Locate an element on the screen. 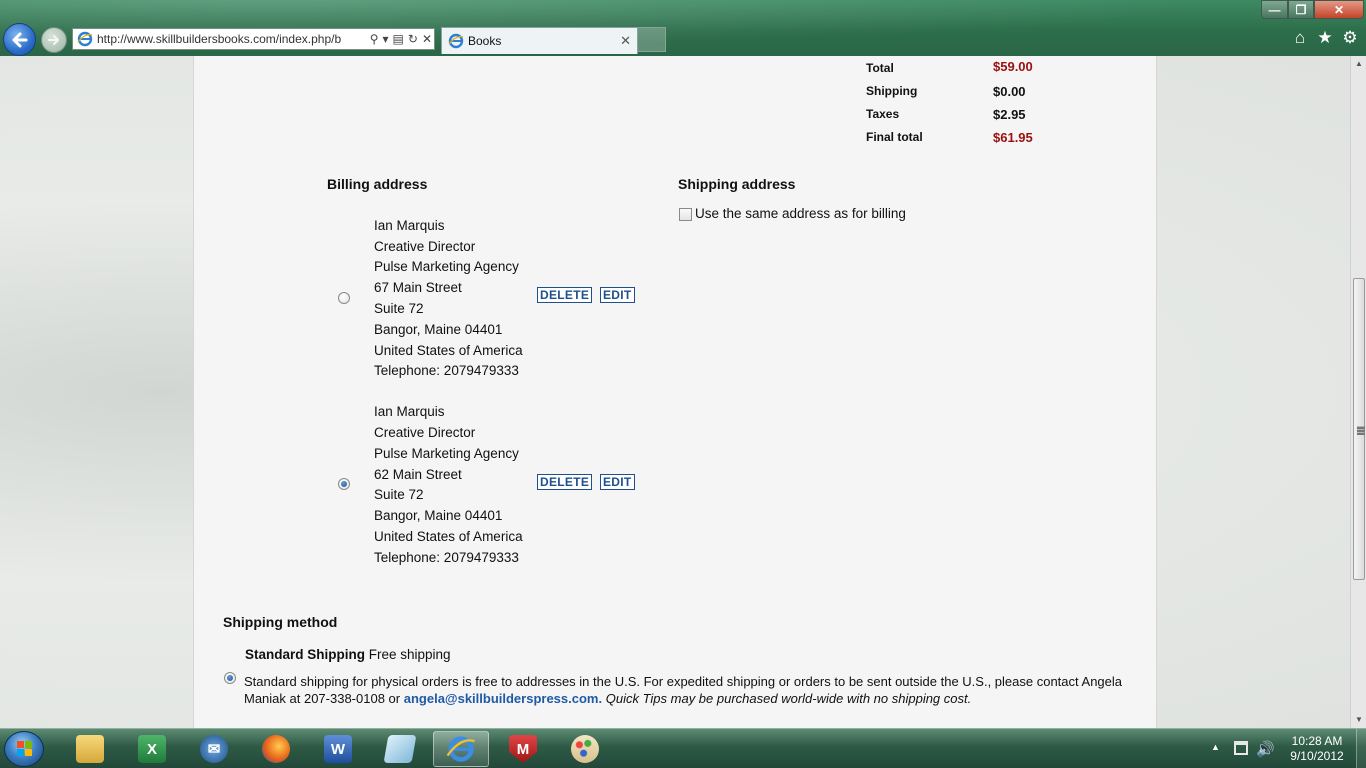 This screenshot has width=1366, height=768. taskbar-app-excel: X is located at coordinates (152, 749).